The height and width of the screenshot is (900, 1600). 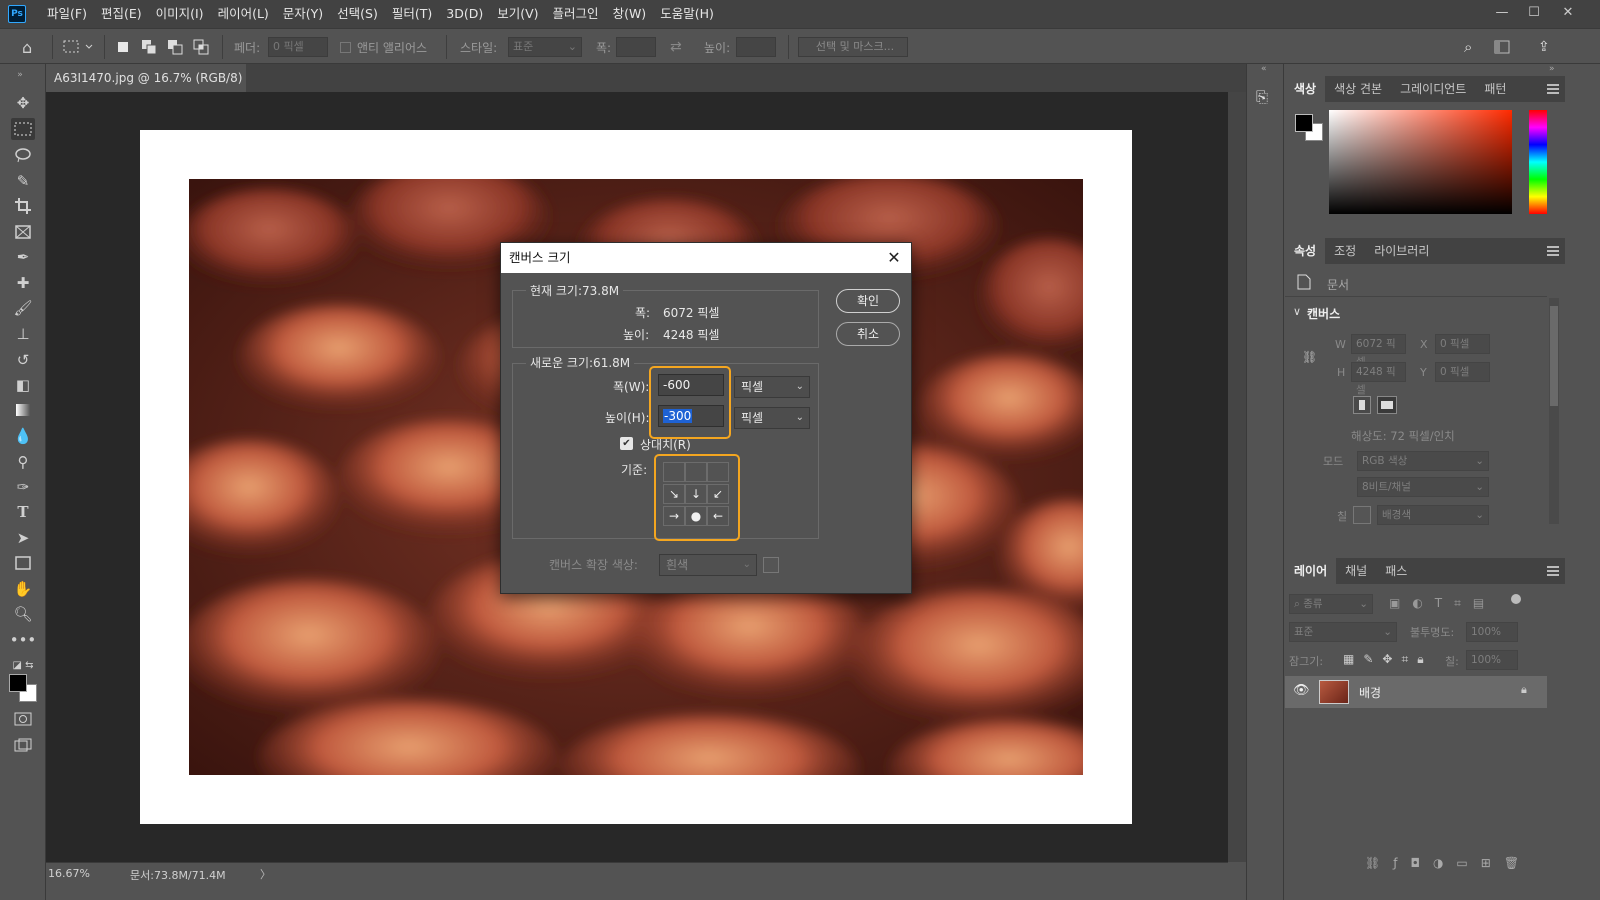 I want to click on workspace-icon, so click(x=1502, y=47).